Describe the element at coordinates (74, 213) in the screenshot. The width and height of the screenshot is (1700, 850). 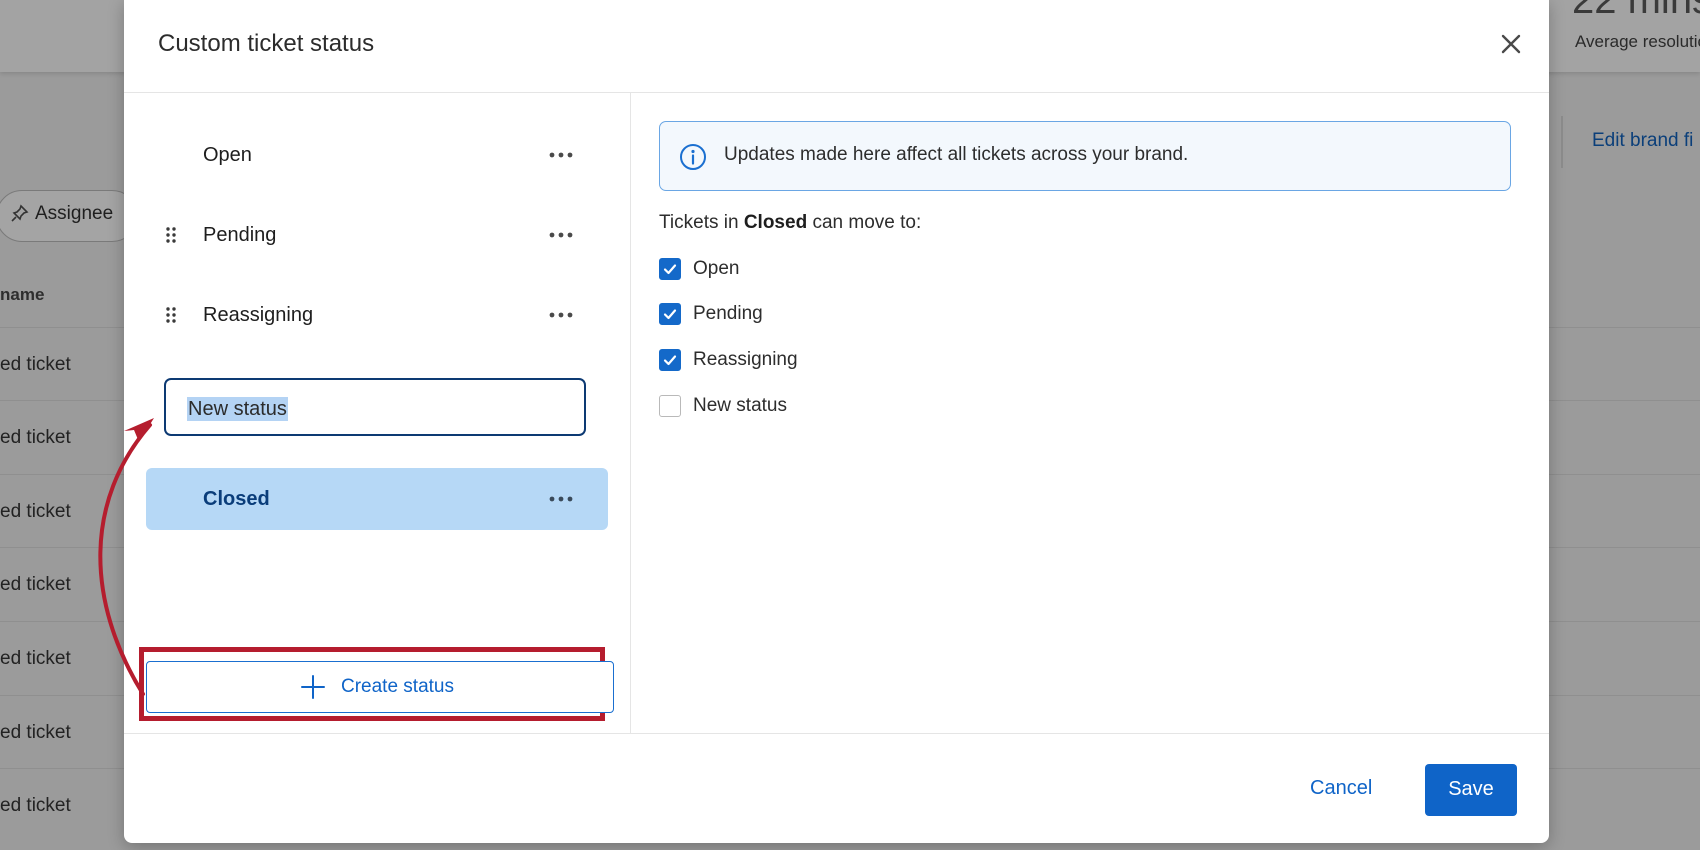
I see `assignee-filter-label: Assignee` at that location.